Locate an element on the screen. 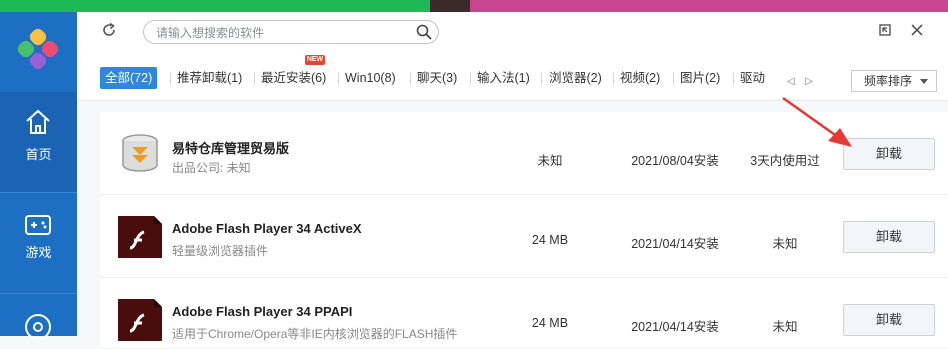  search-input is located at coordinates (281, 33).